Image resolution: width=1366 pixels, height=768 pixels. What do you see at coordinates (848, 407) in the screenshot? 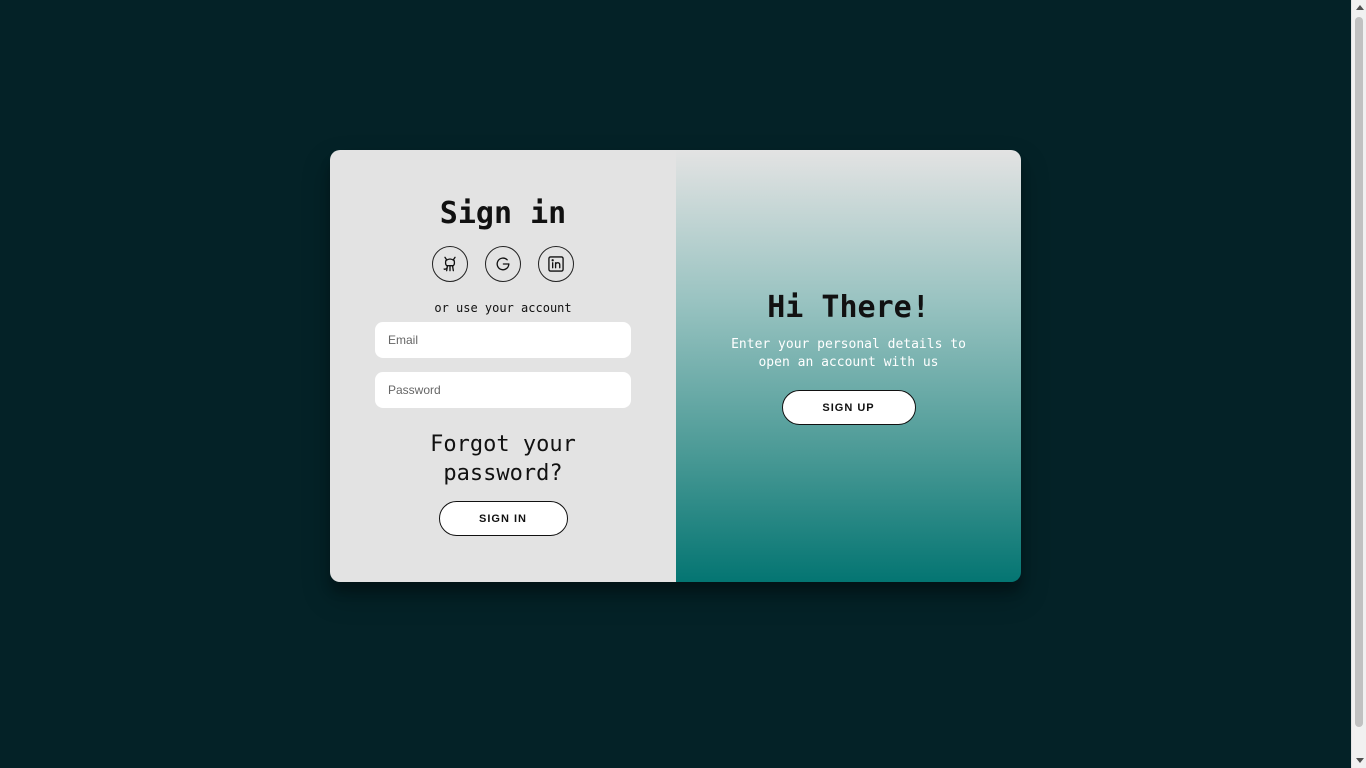
I see `sign-up-button: SIGN UP` at bounding box center [848, 407].